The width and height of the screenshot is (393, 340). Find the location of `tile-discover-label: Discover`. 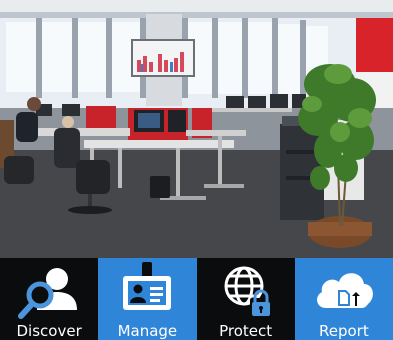

tile-discover-label: Discover is located at coordinates (49, 331).